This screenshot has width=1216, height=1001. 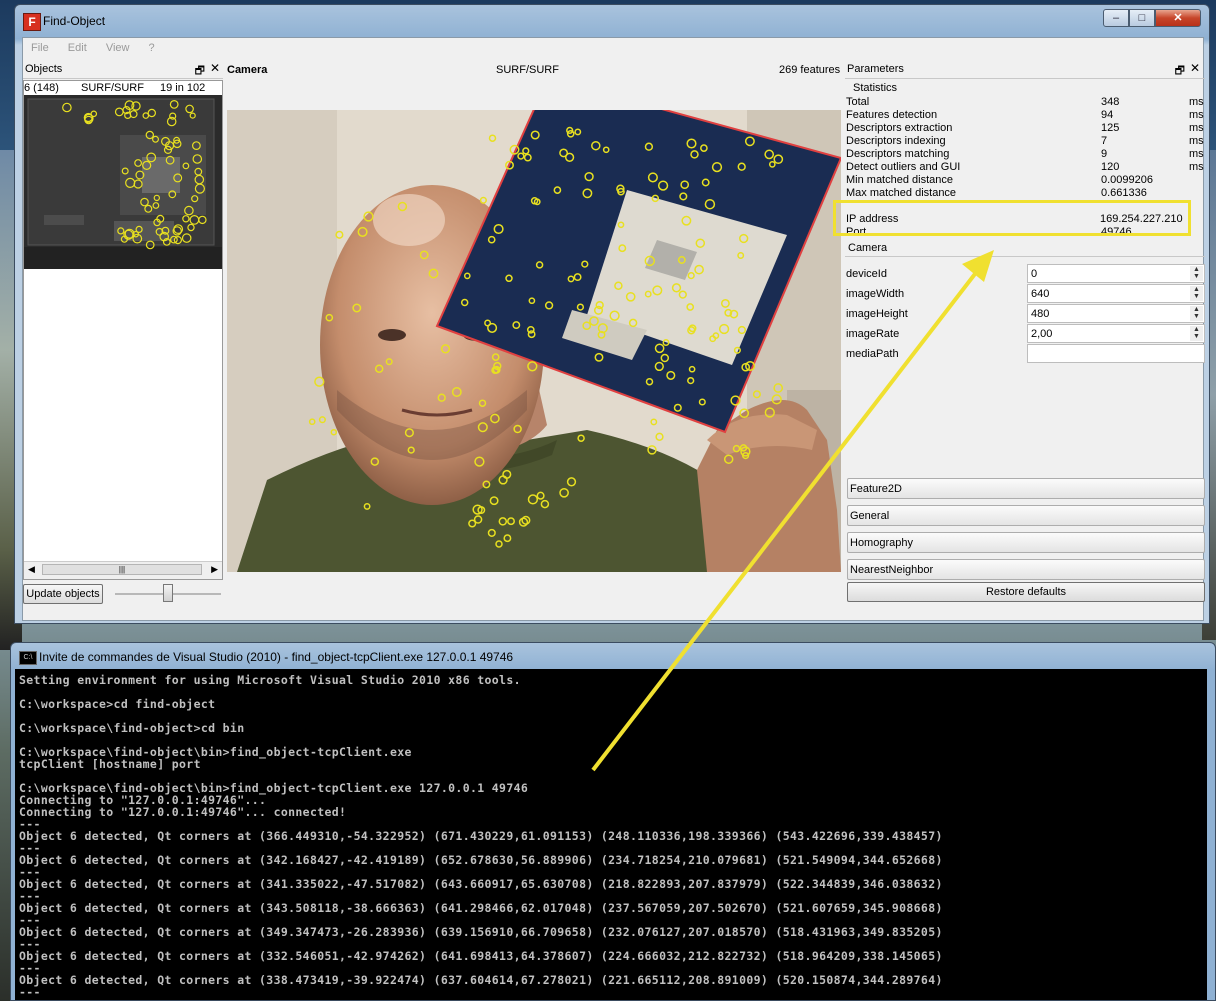 I want to click on stat-value: 94, so click(x=1107, y=115).